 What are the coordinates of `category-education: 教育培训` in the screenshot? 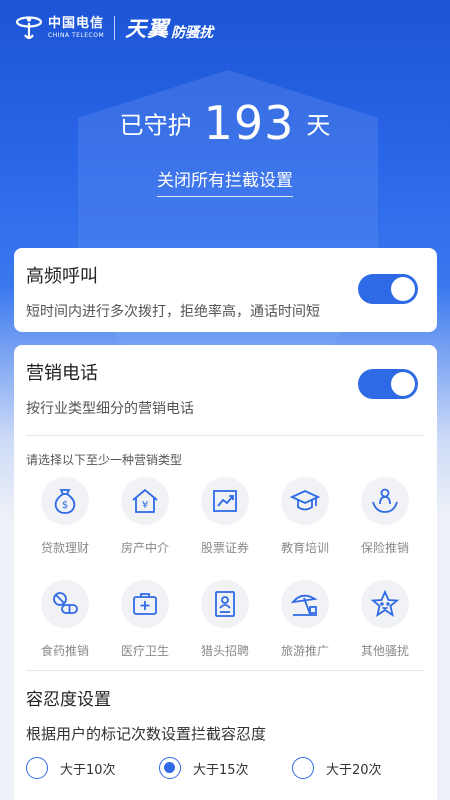 It's located at (305, 516).